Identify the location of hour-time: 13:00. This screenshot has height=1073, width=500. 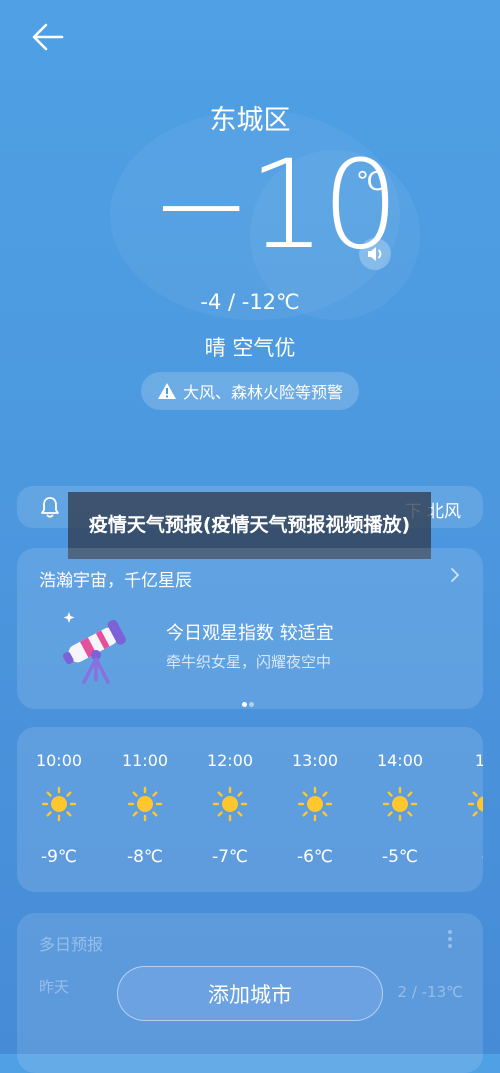
(315, 760).